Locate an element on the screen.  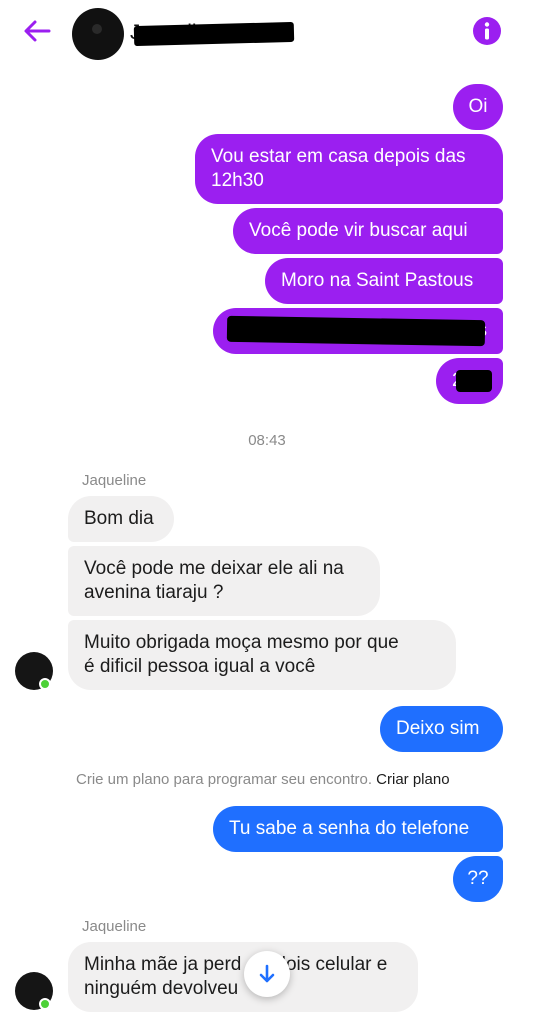
scroll-to-bottom-button is located at coordinates (267, 974).